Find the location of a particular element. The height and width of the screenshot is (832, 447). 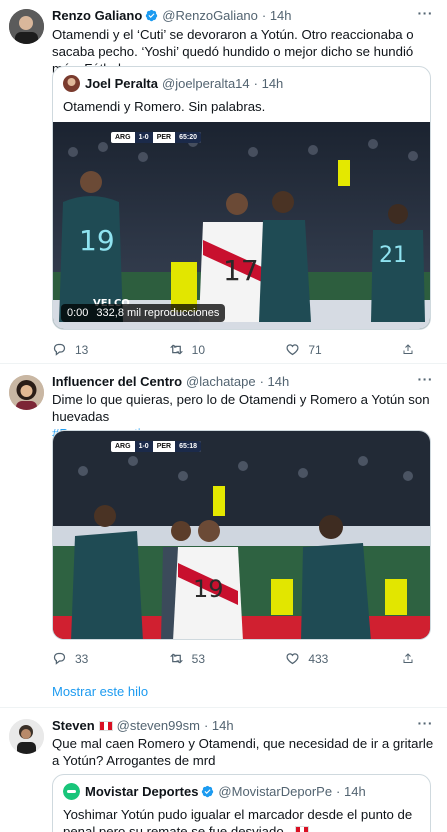

quoted-author-handle: @joelperalta14 is located at coordinates (206, 83).